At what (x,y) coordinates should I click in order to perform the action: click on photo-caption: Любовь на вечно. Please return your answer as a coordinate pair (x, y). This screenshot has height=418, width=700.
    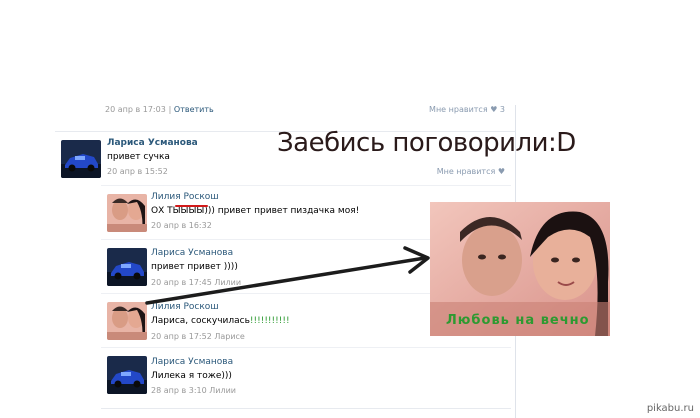
    Looking at the image, I should click on (518, 320).